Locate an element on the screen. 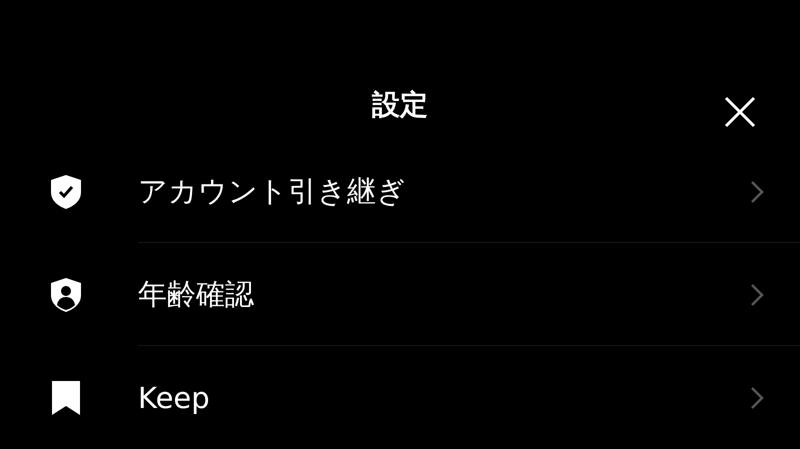  close-icon is located at coordinates (740, 112).